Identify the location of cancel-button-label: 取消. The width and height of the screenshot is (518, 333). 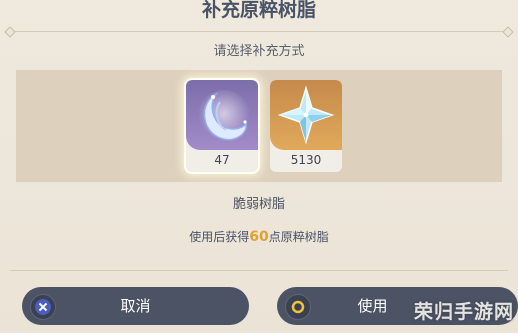
(135, 306).